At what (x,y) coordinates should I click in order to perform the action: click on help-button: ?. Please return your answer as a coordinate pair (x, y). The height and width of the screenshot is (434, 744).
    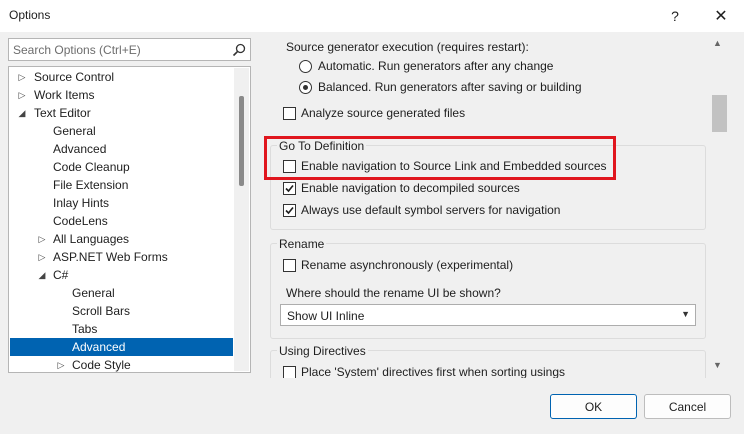
    Looking at the image, I should click on (675, 16).